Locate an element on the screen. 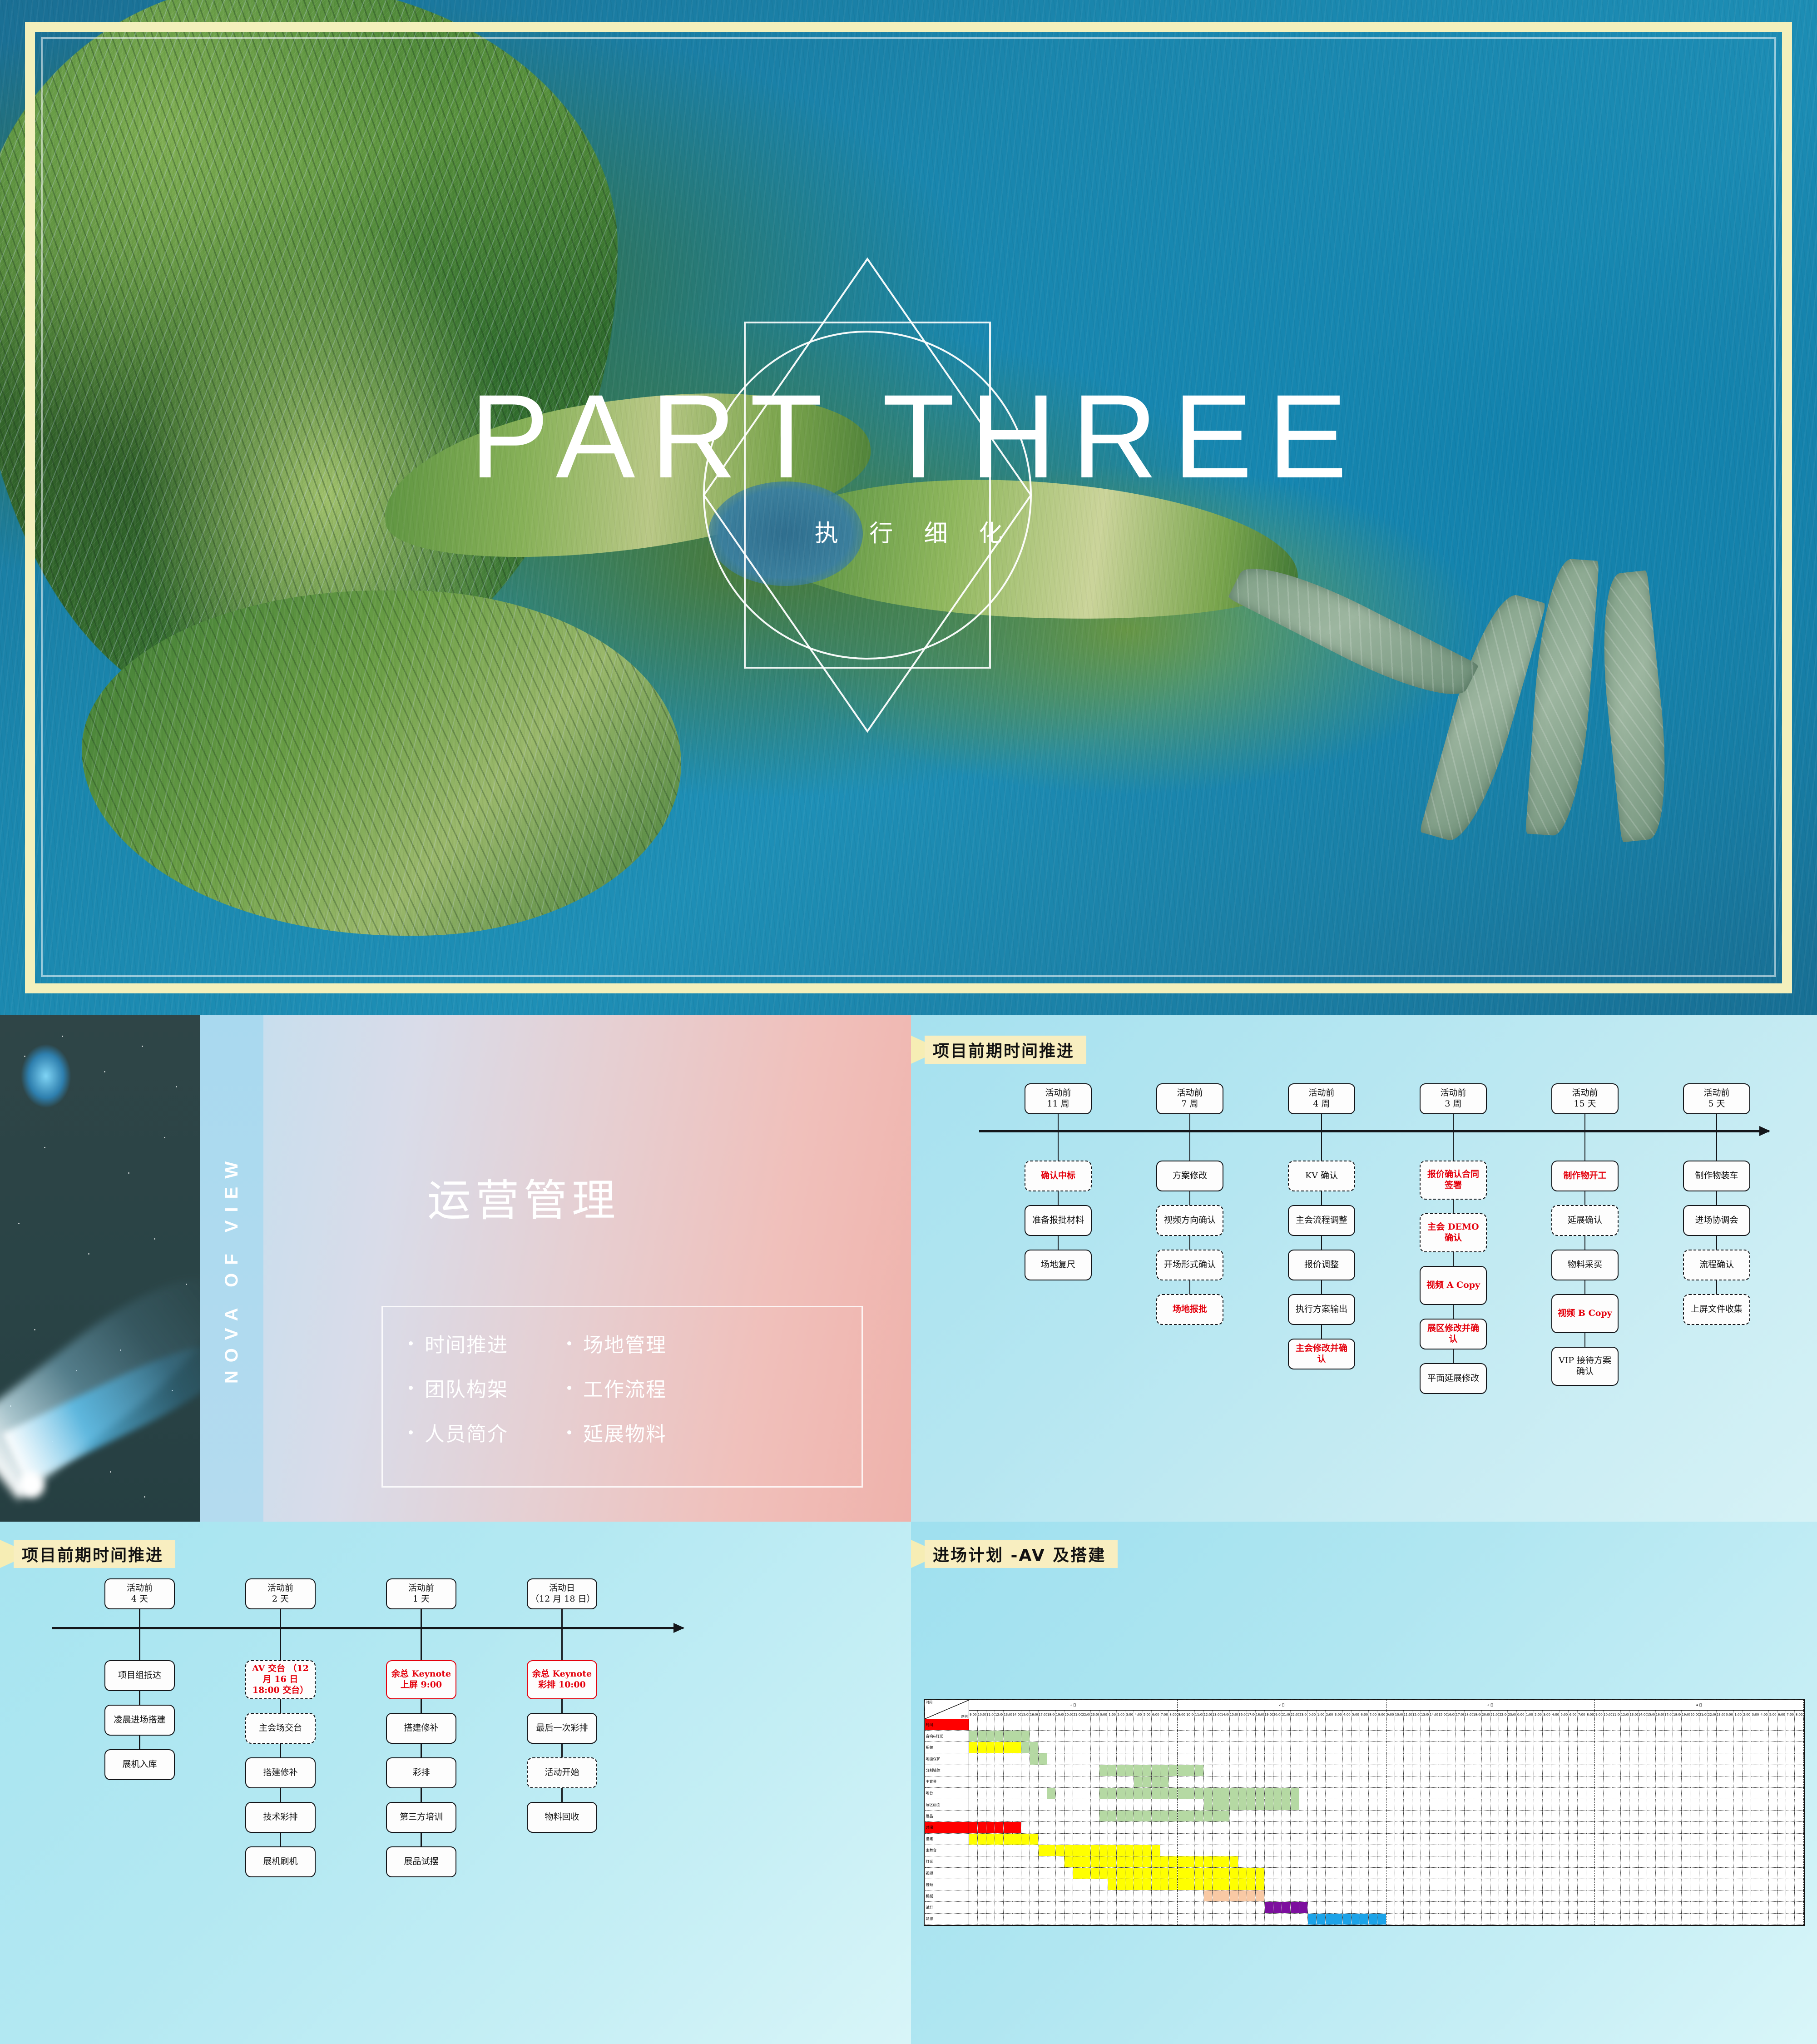 Image resolution: width=1817 pixels, height=2044 pixels. bullet-dot-icon is located at coordinates (411, 1388).